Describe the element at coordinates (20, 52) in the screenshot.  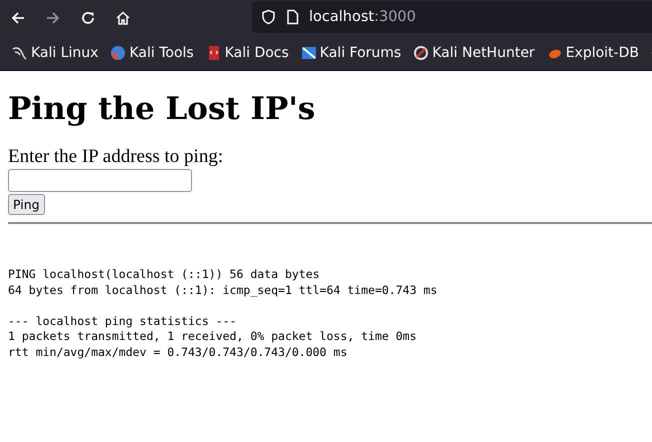
I see `dragon-icon` at that location.